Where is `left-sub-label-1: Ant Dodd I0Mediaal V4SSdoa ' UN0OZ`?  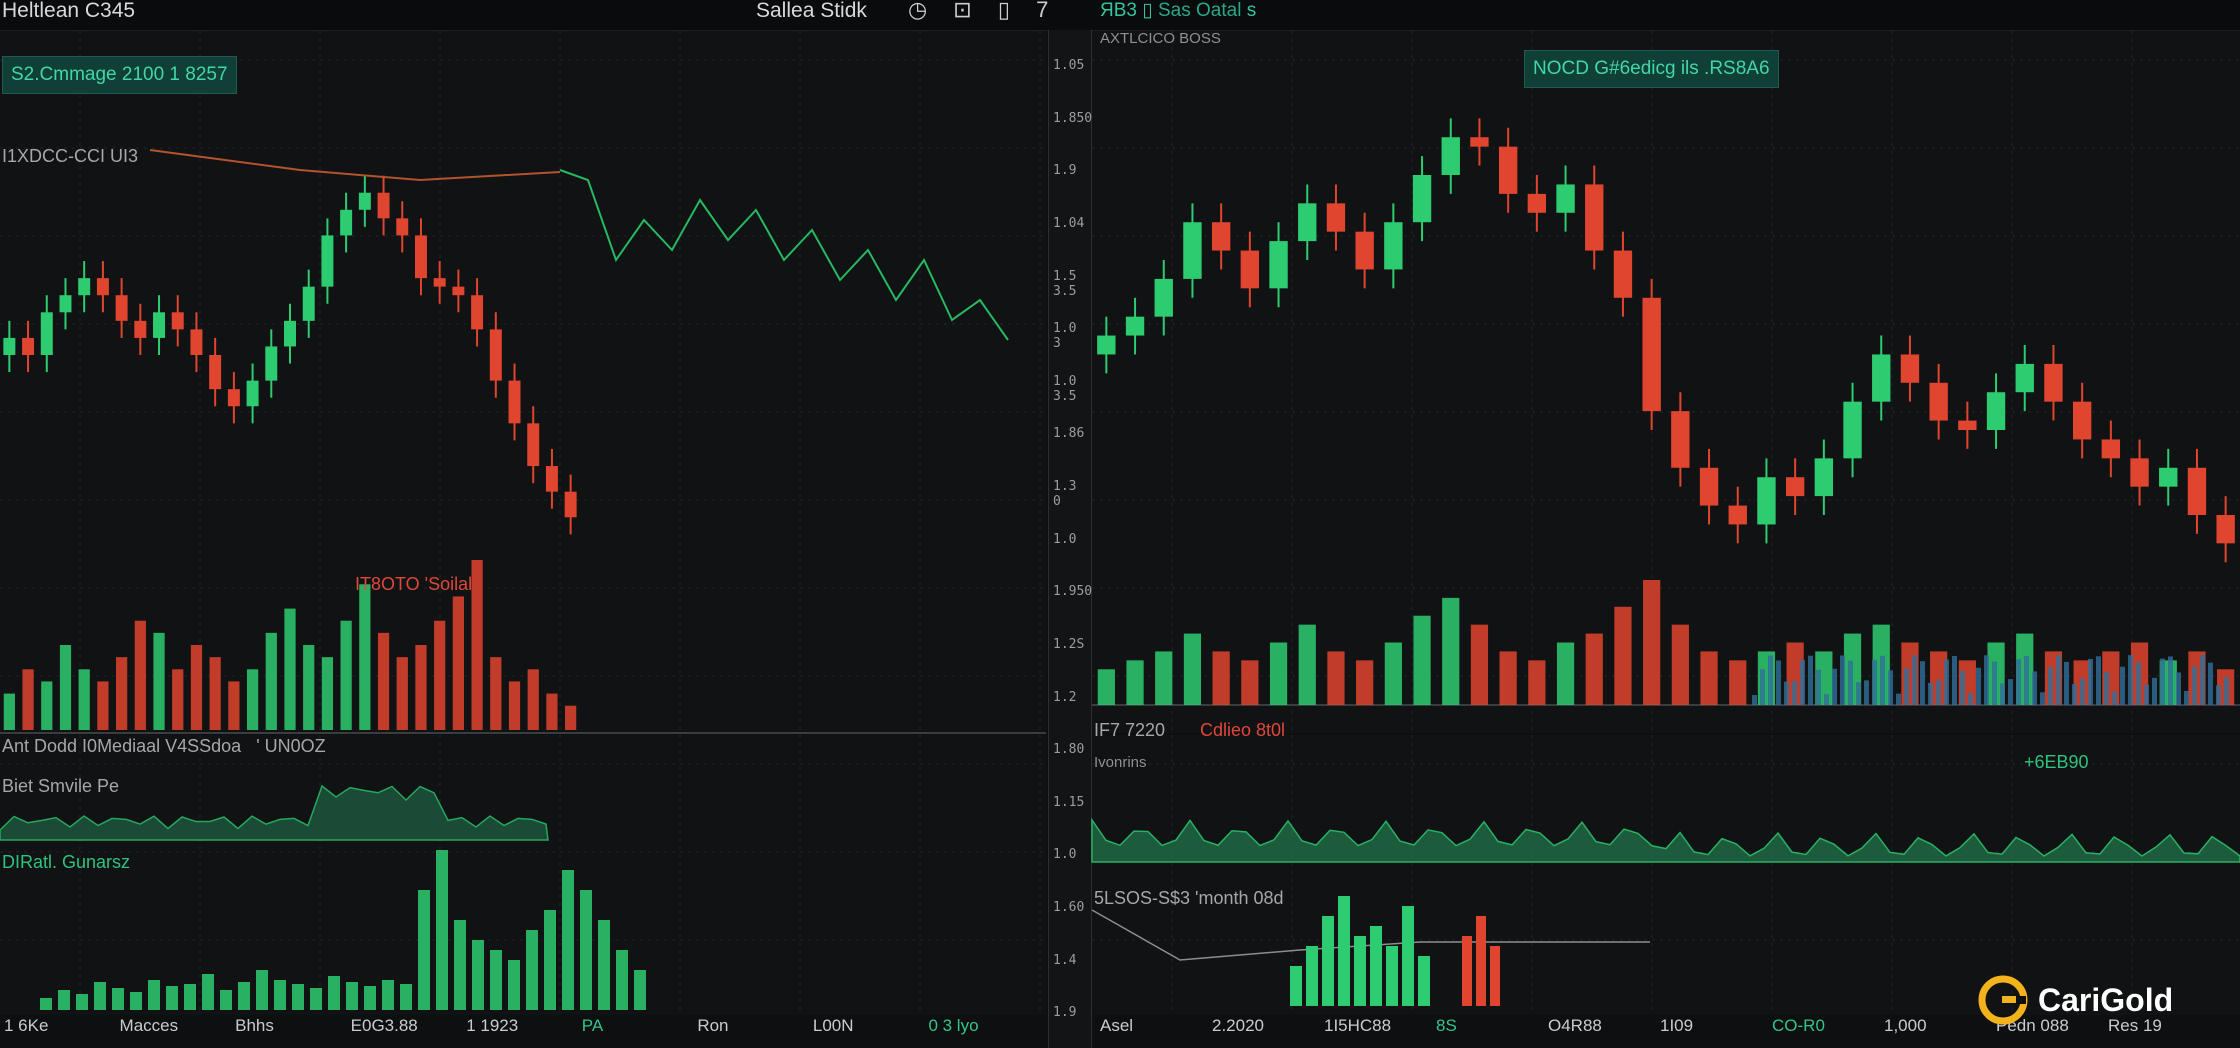
left-sub-label-1: Ant Dodd I0Mediaal V4SSdoa ' UN0OZ is located at coordinates (164, 746).